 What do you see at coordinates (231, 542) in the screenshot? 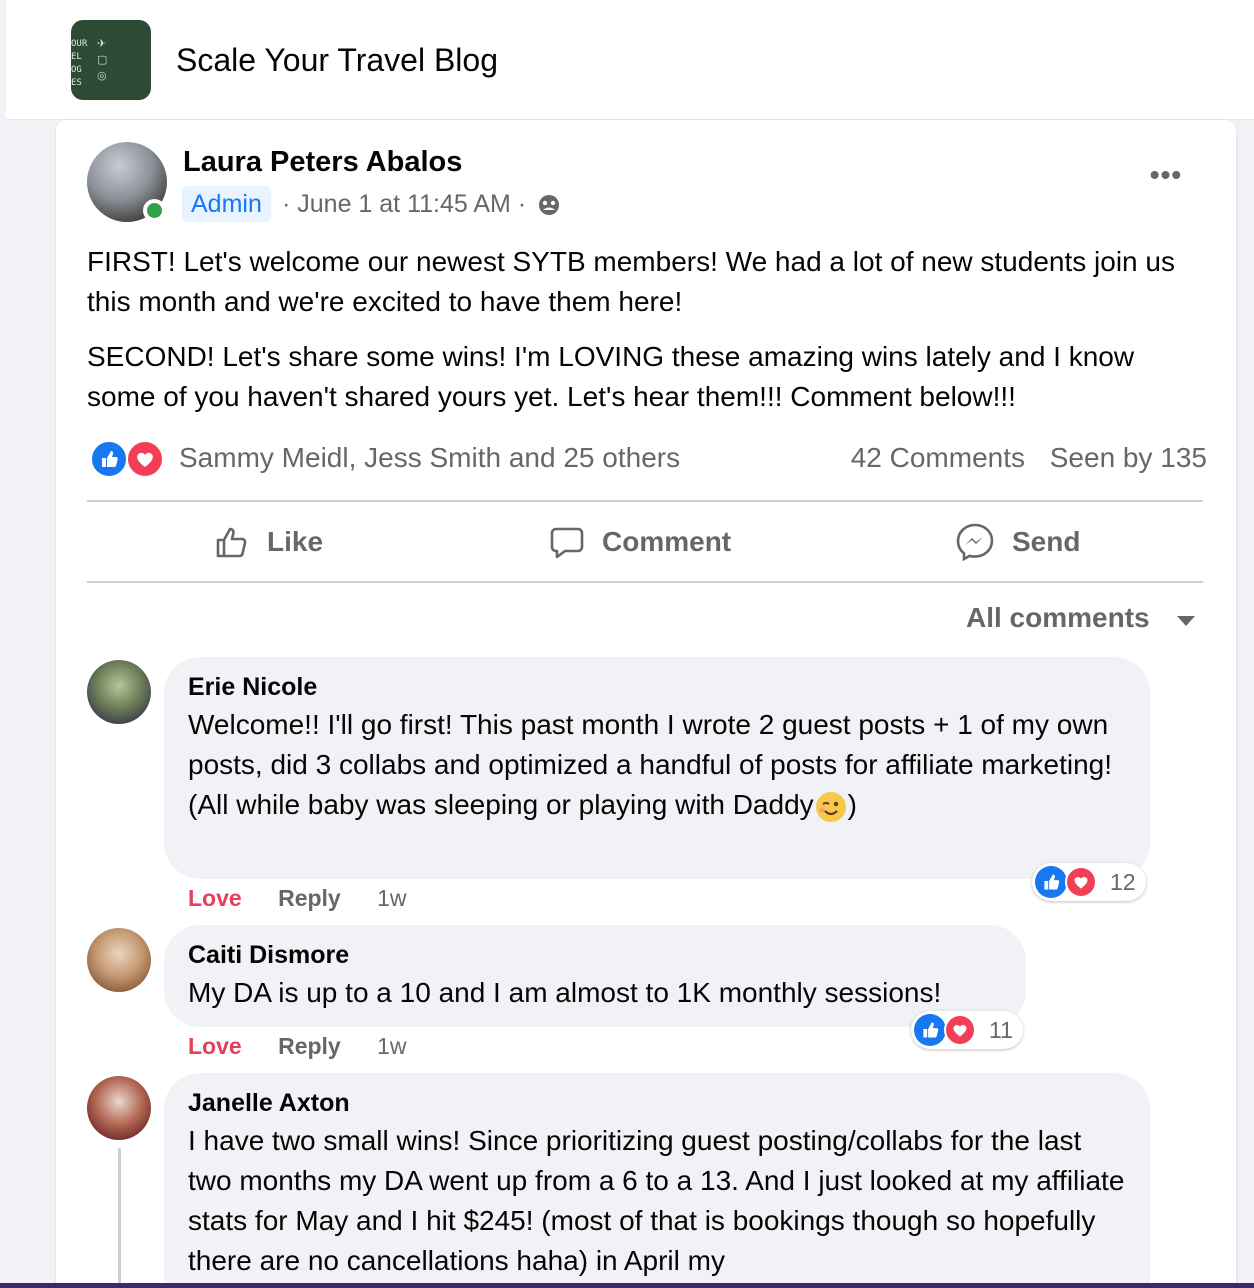
I see `thumbs-up-icon` at bounding box center [231, 542].